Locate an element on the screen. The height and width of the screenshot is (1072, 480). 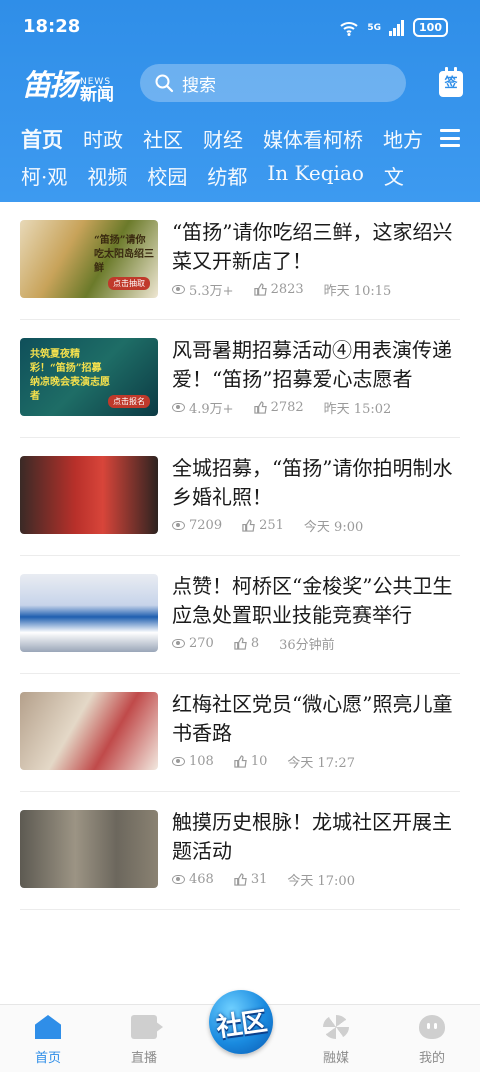
tab-bar-me-label: 我的 is located at coordinates (431, 1058).